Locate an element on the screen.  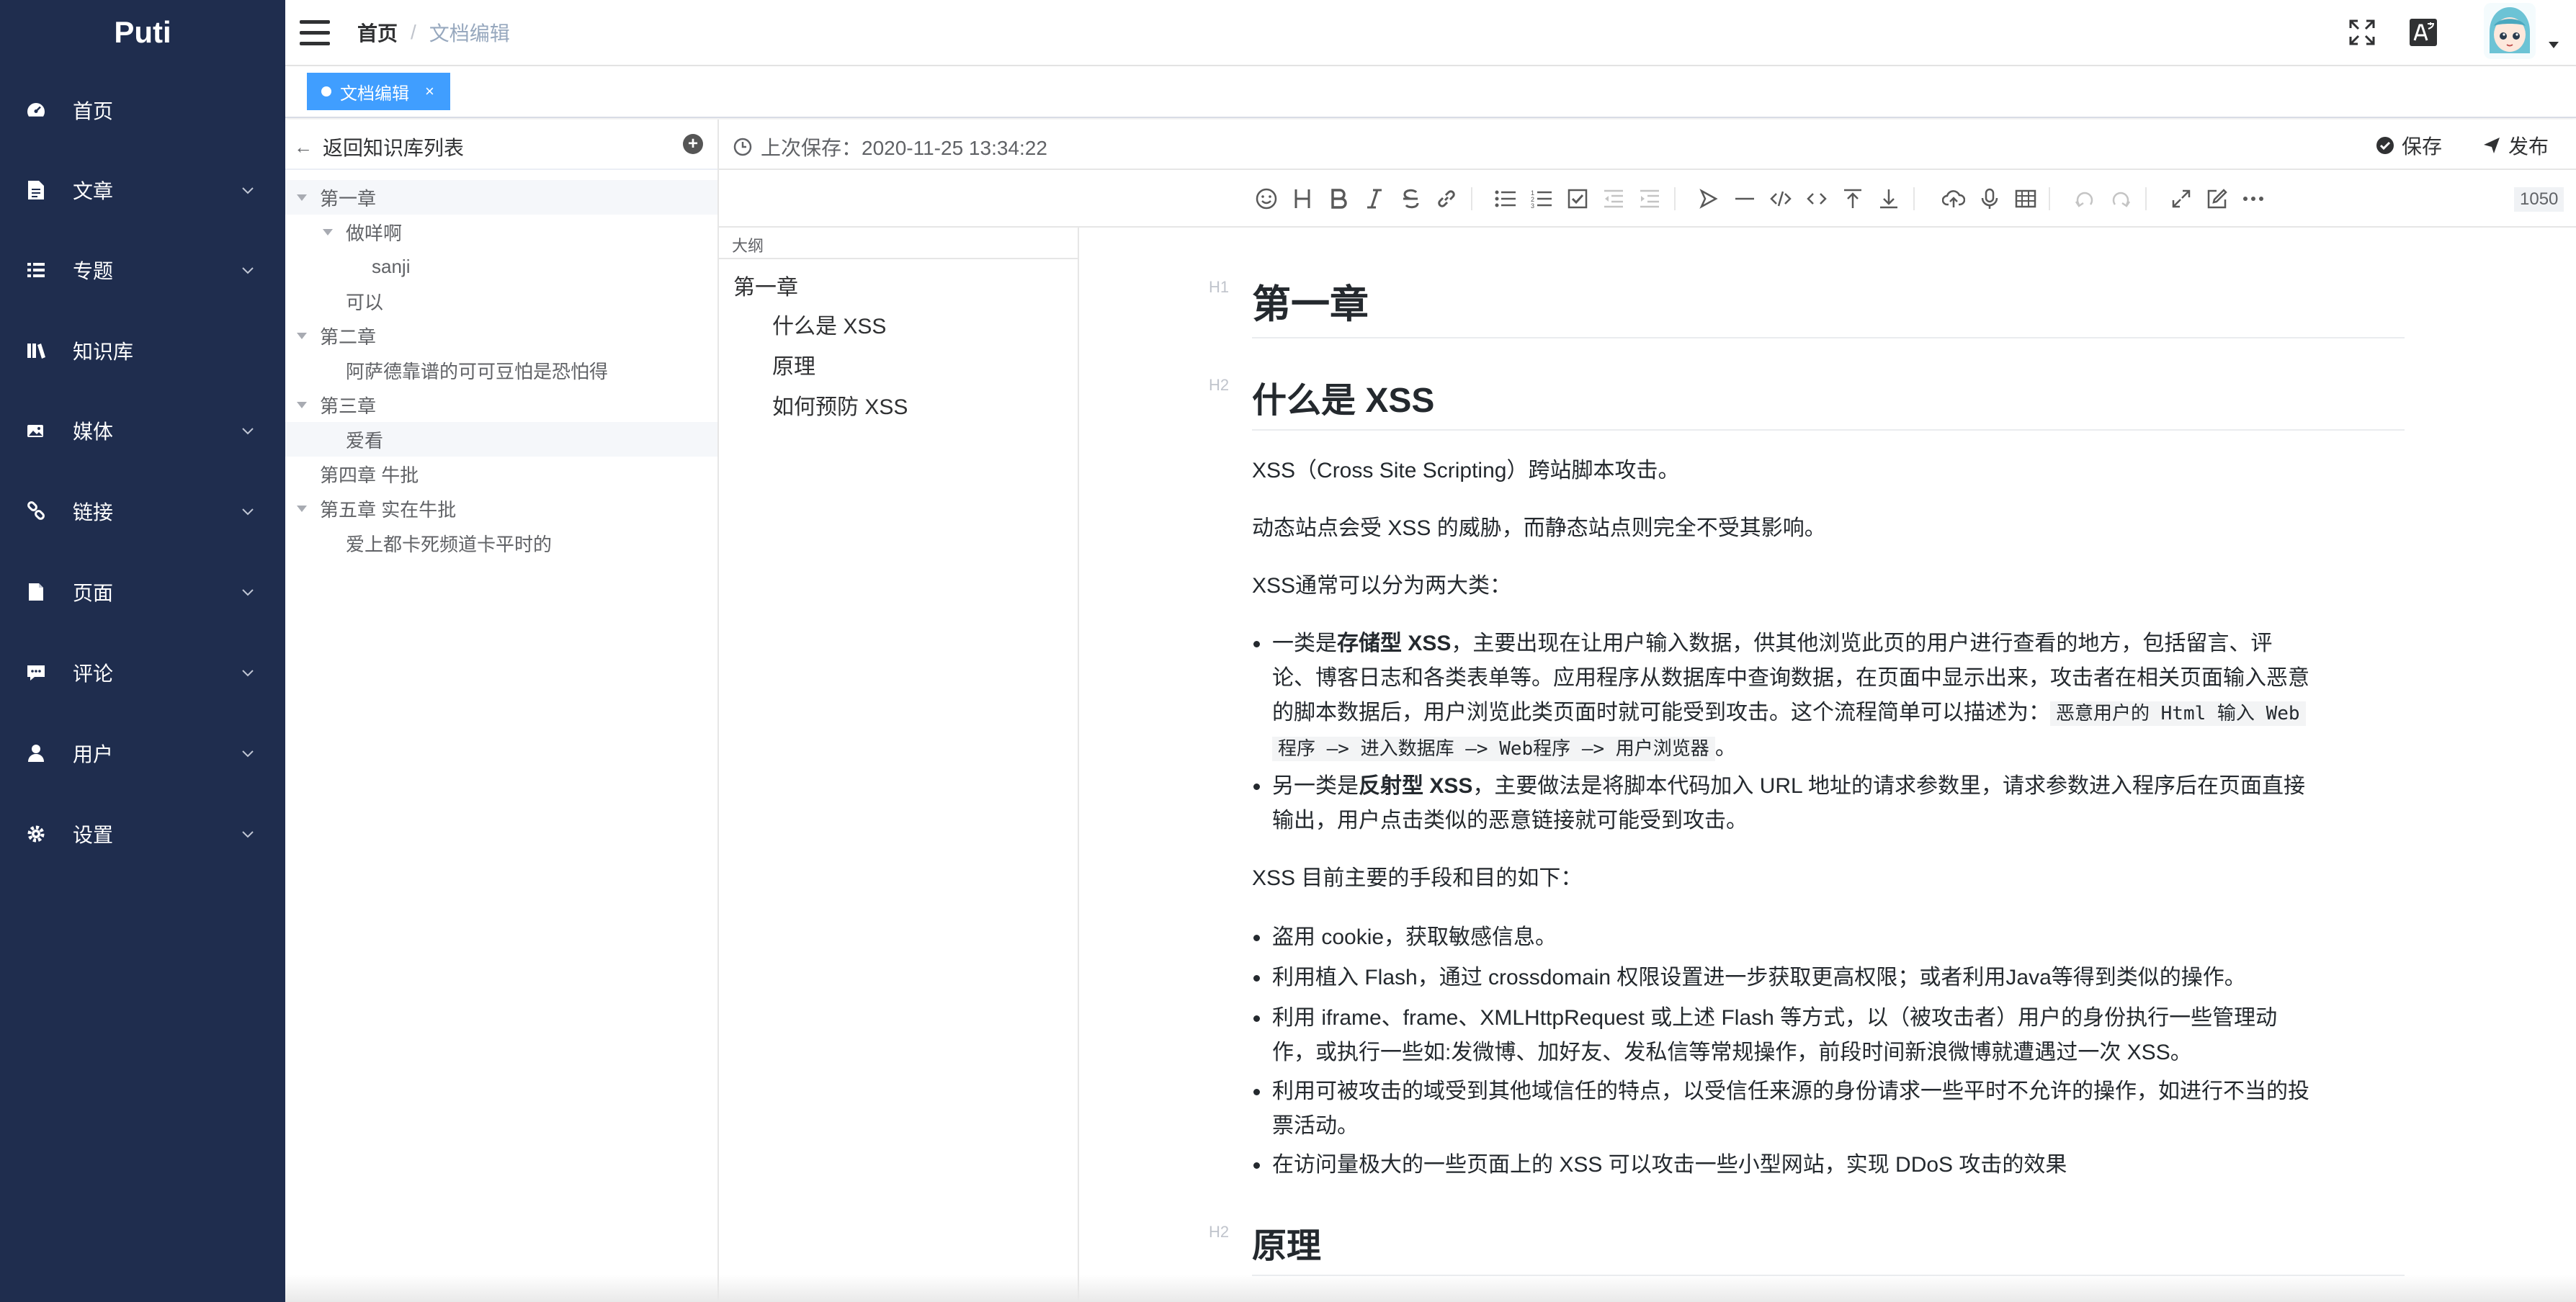
outline-item: 什么是 XSS is located at coordinates (829, 324).